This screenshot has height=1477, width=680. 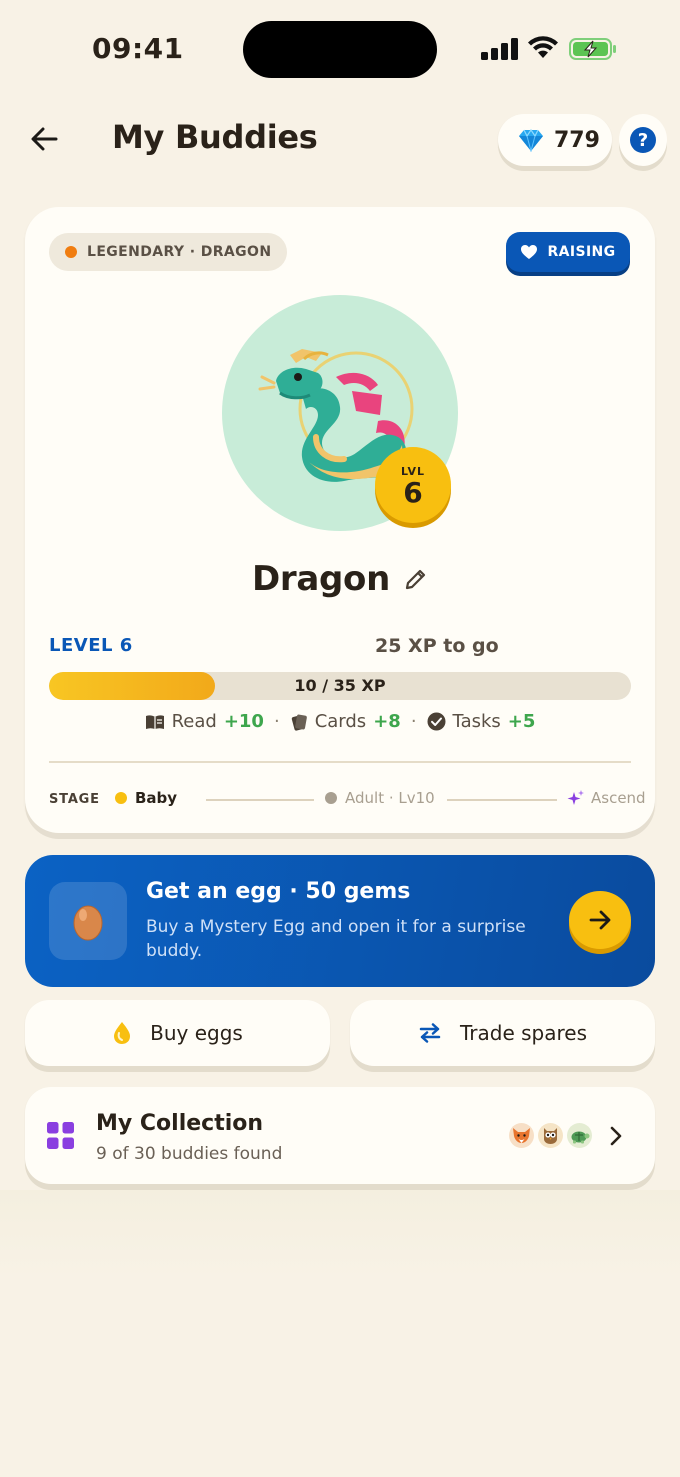 What do you see at coordinates (616, 1136) in the screenshot?
I see `chevron-right-icon` at bounding box center [616, 1136].